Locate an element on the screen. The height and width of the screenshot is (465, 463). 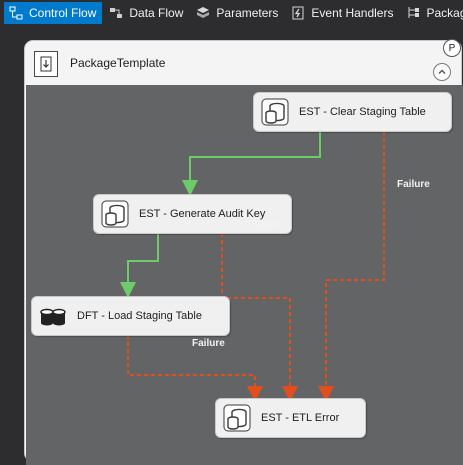
tab-control-flow: Control Flow is located at coordinates (53, 13).